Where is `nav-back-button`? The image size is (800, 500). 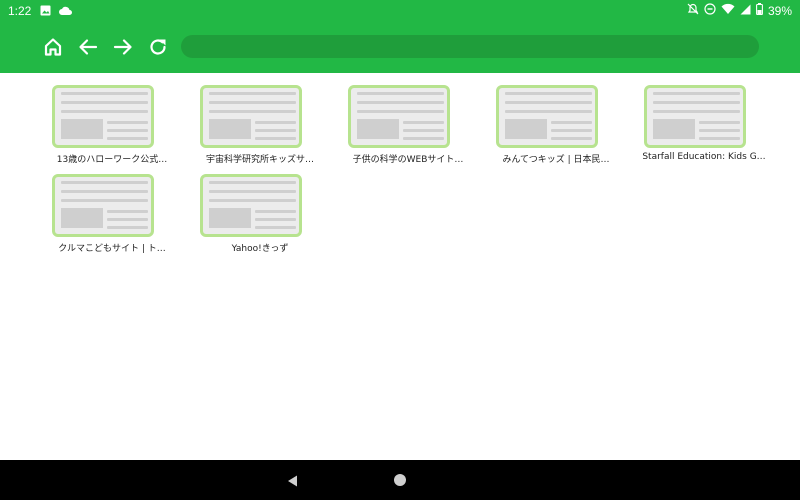
nav-back-button is located at coordinates (293, 480).